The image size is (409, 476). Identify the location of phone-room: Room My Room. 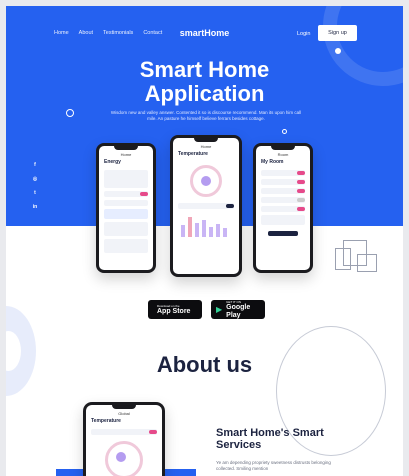
(283, 208).